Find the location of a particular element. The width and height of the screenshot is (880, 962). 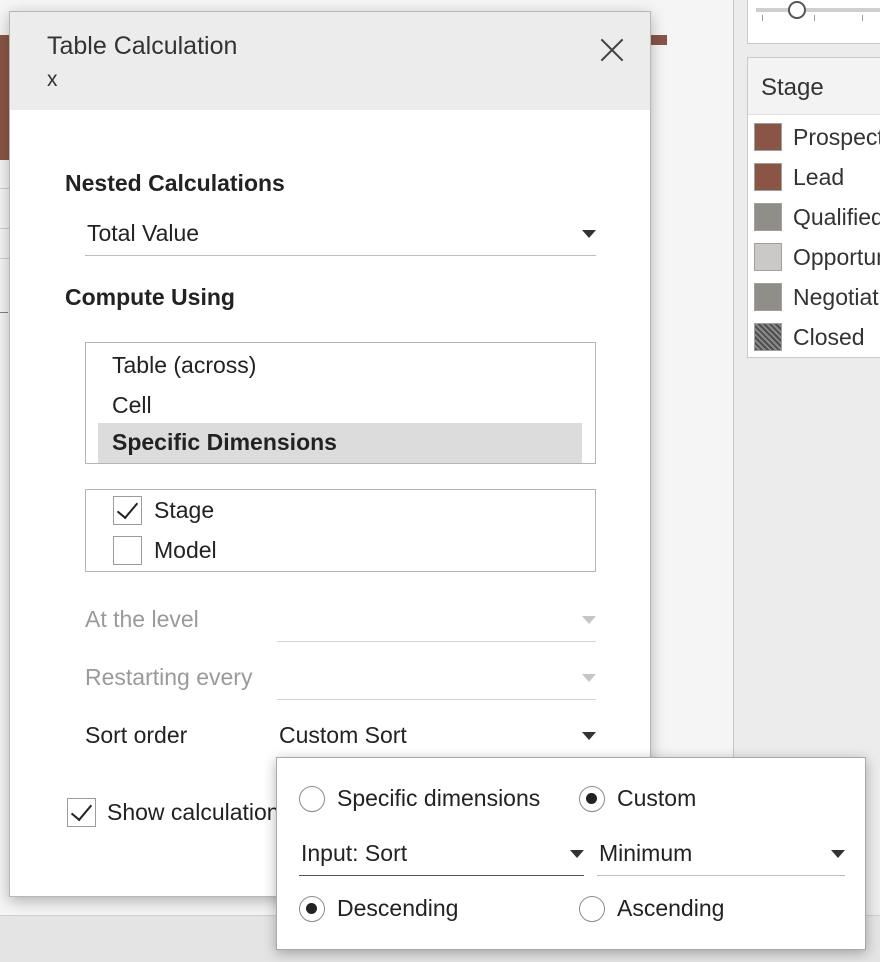

sort-direction-option: Ascending is located at coordinates (651, 908).